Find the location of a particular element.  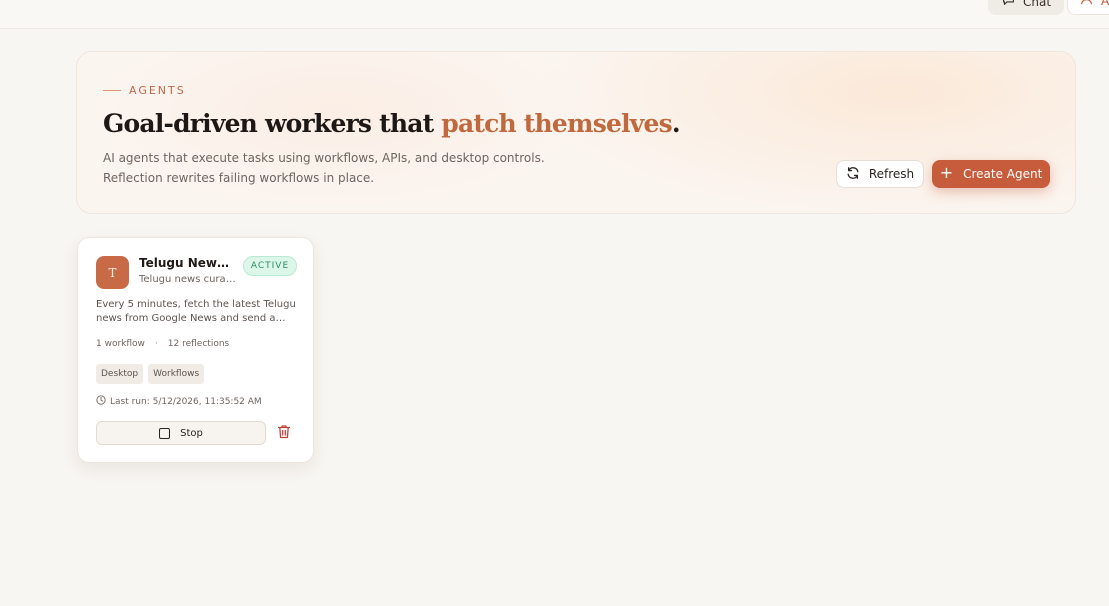

agent-name: Telugu News Curator is located at coordinates (187, 263).